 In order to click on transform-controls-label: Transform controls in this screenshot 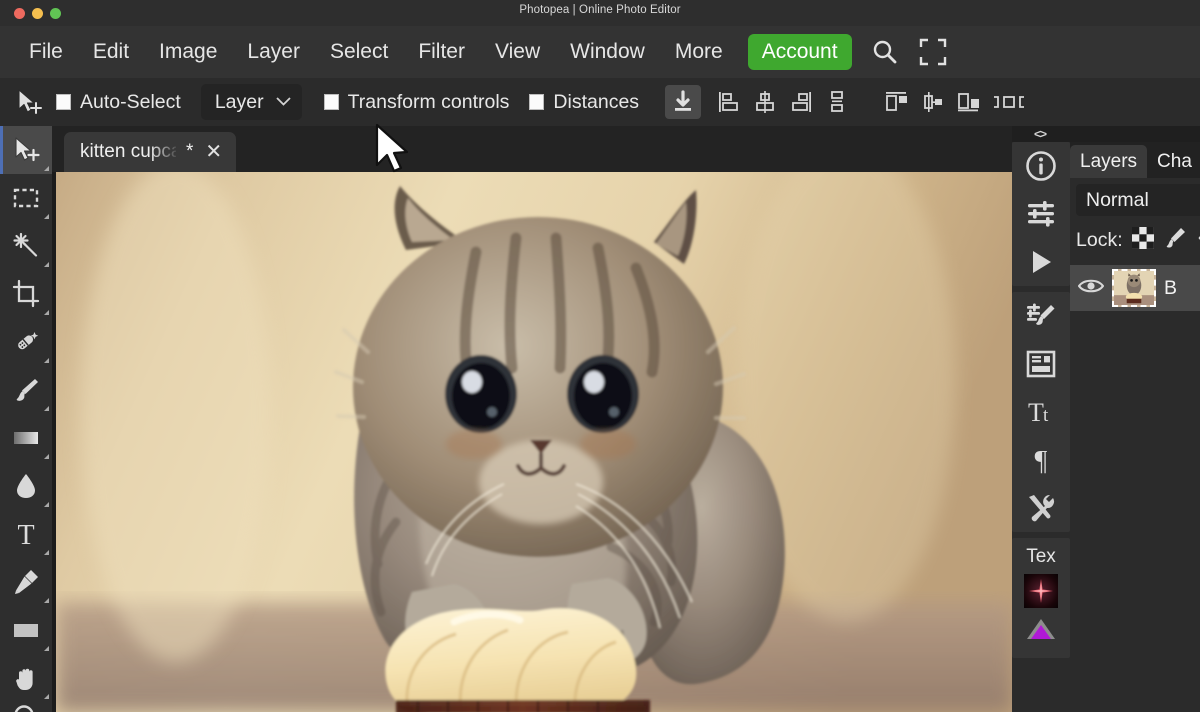, I will do `click(428, 101)`.